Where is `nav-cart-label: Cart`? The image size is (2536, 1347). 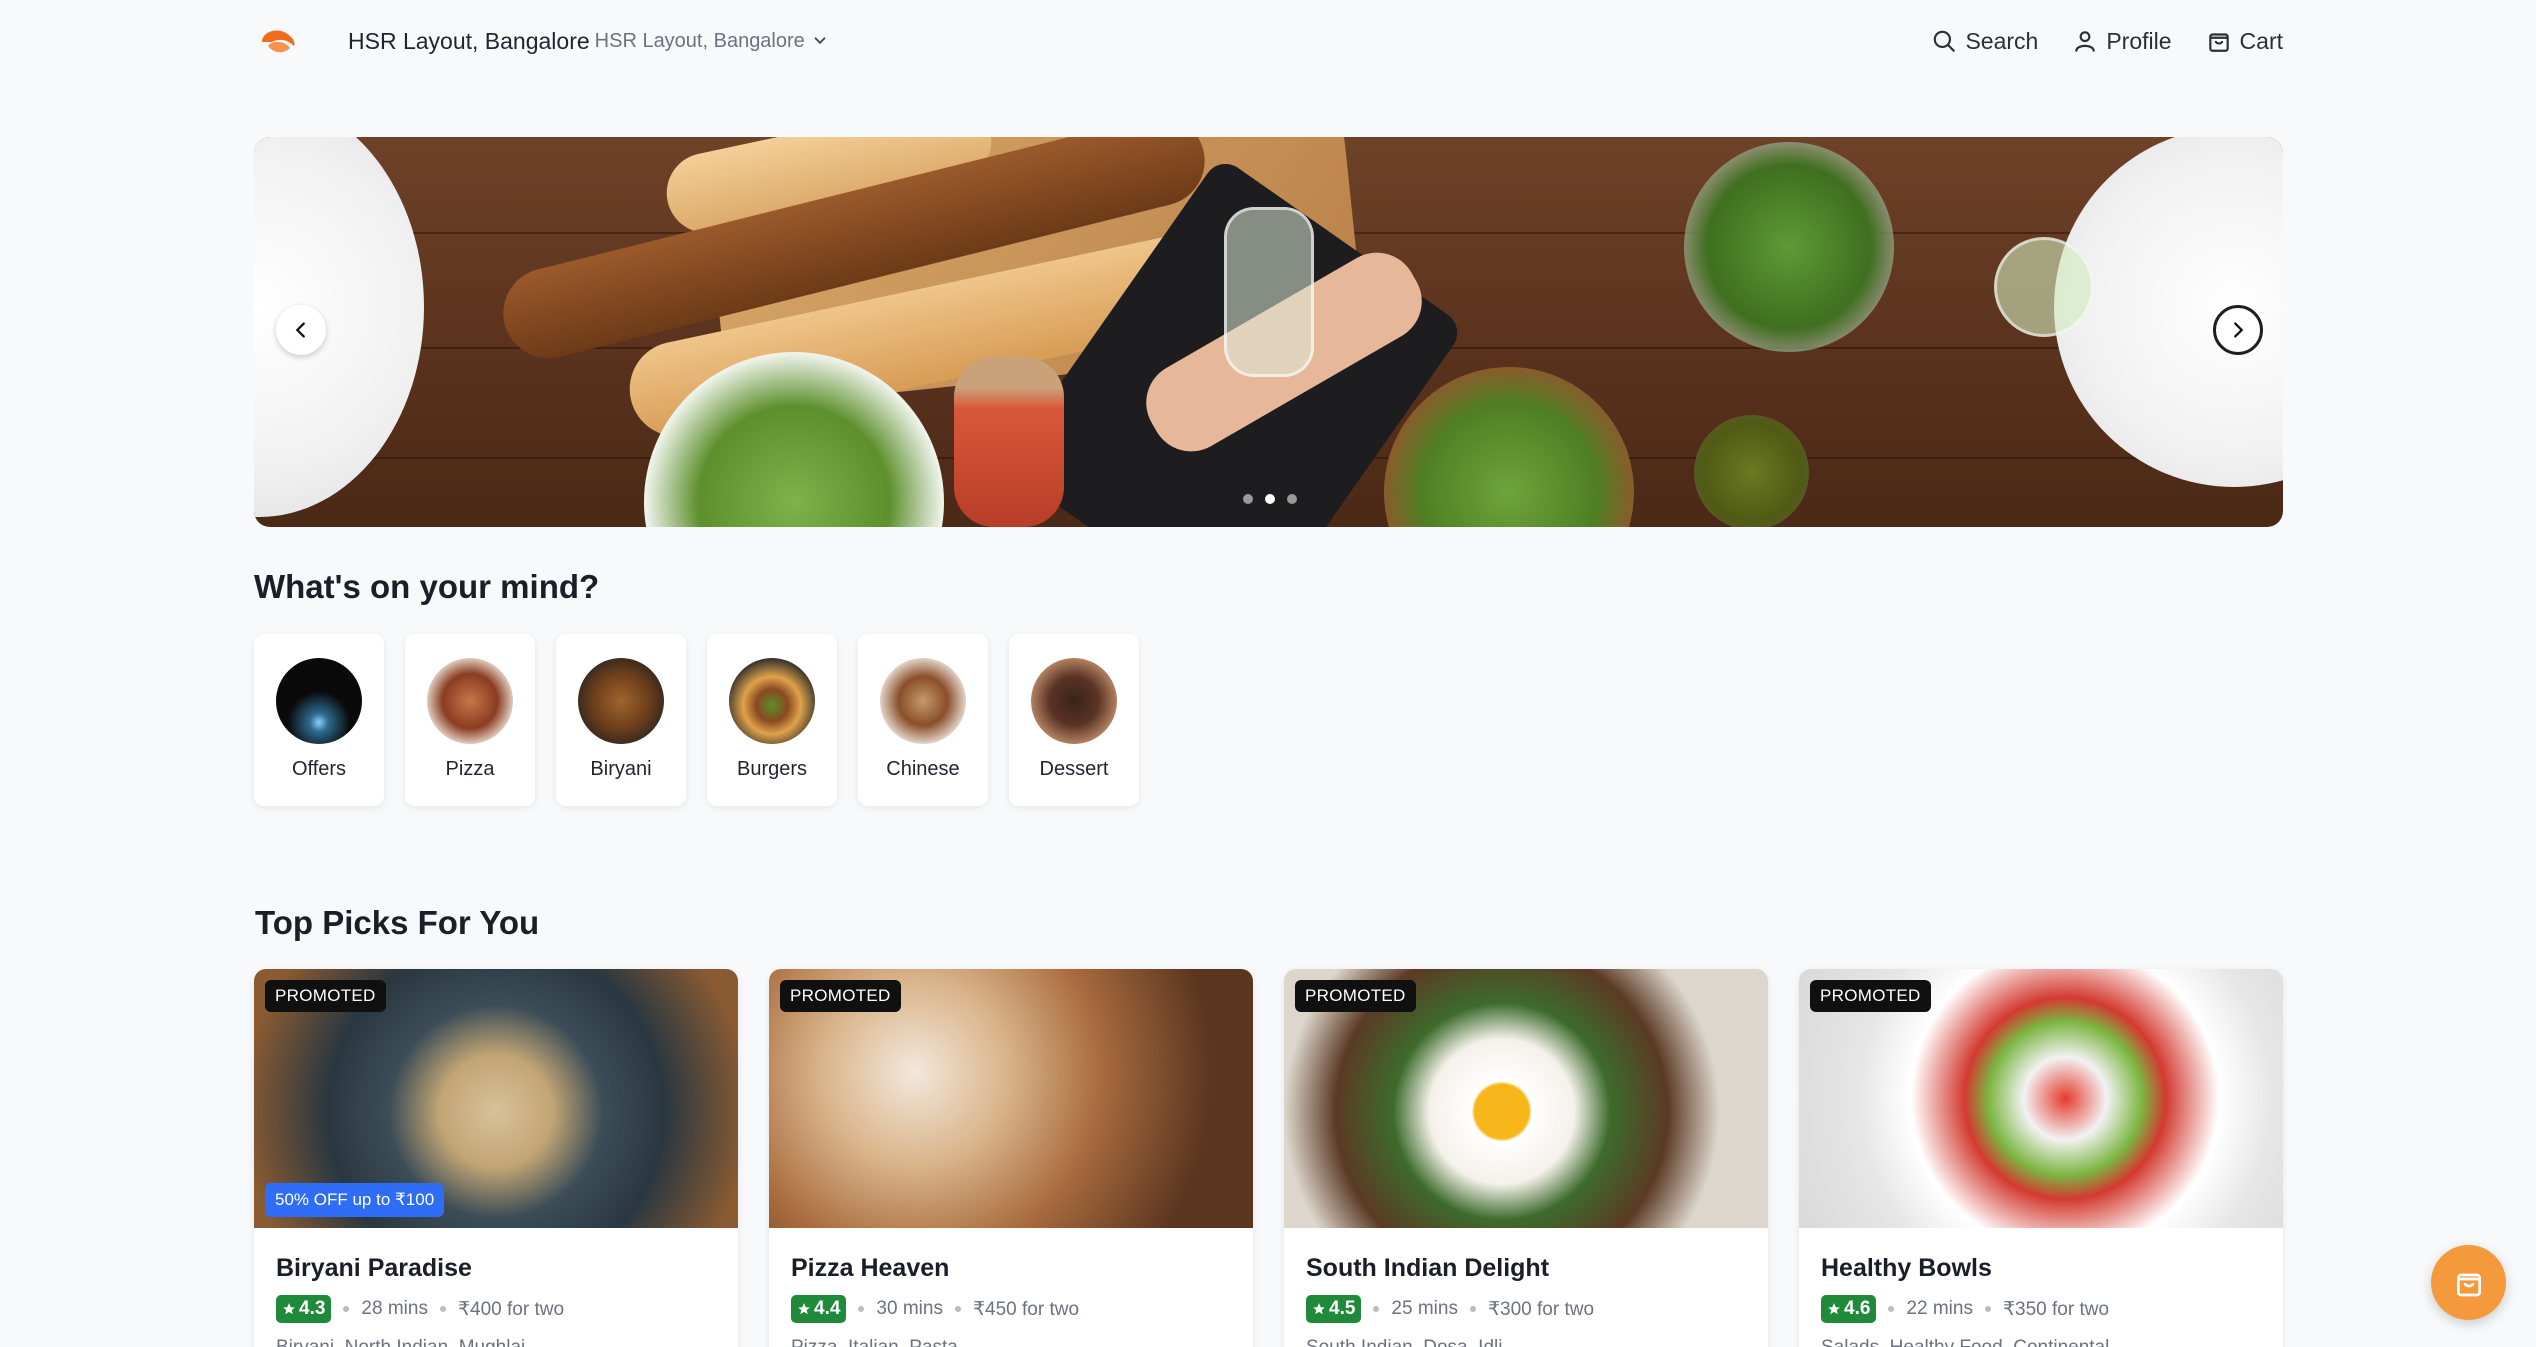
nav-cart-label: Cart is located at coordinates (2261, 40).